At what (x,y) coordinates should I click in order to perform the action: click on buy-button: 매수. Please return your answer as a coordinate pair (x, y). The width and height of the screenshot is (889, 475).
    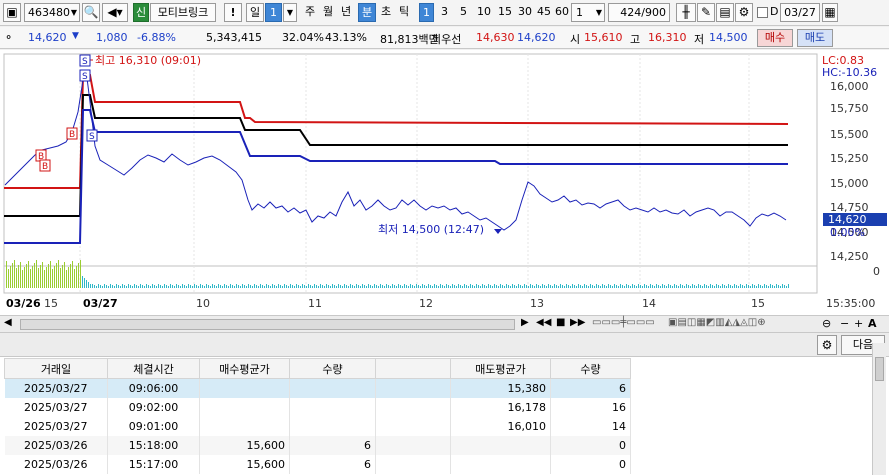
    Looking at the image, I should click on (775, 38).